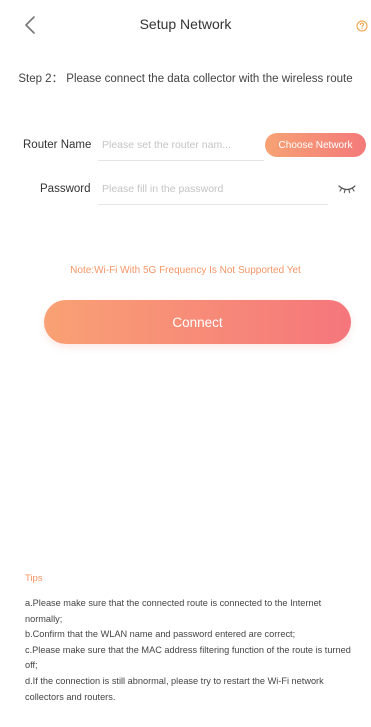 Image resolution: width=371 pixels, height=727 pixels. What do you see at coordinates (315, 145) in the screenshot?
I see `choose-network-button: Choose Network` at bounding box center [315, 145].